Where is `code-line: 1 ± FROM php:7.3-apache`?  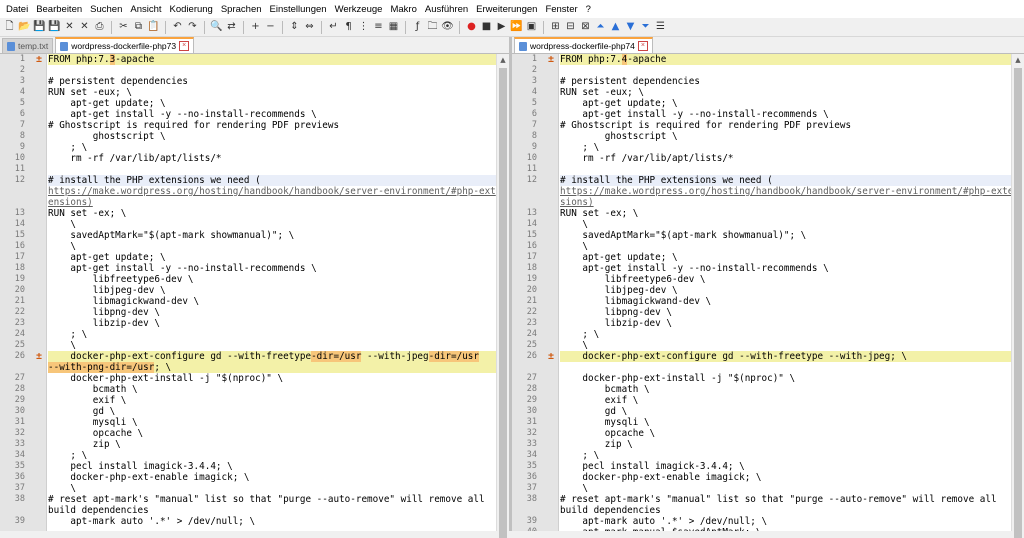 code-line: 1 ± FROM php:7.3-apache is located at coordinates (248, 59).